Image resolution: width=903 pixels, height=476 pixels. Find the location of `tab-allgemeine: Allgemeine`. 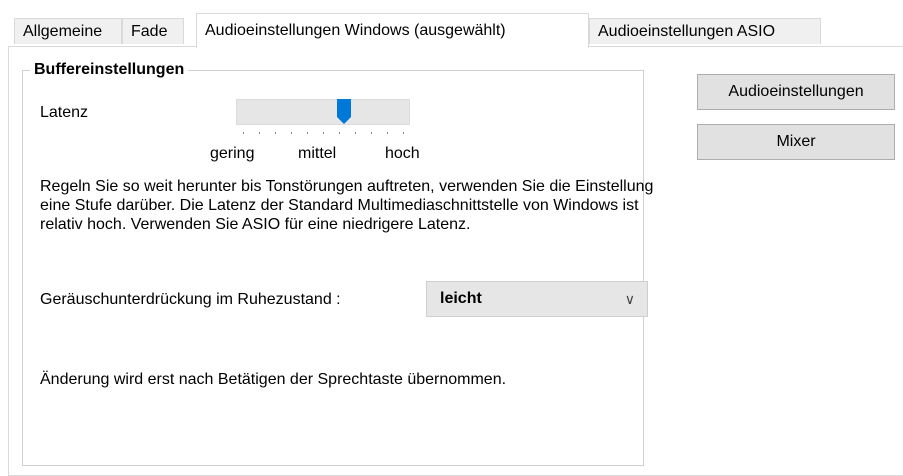

tab-allgemeine: Allgemeine is located at coordinates (68, 31).